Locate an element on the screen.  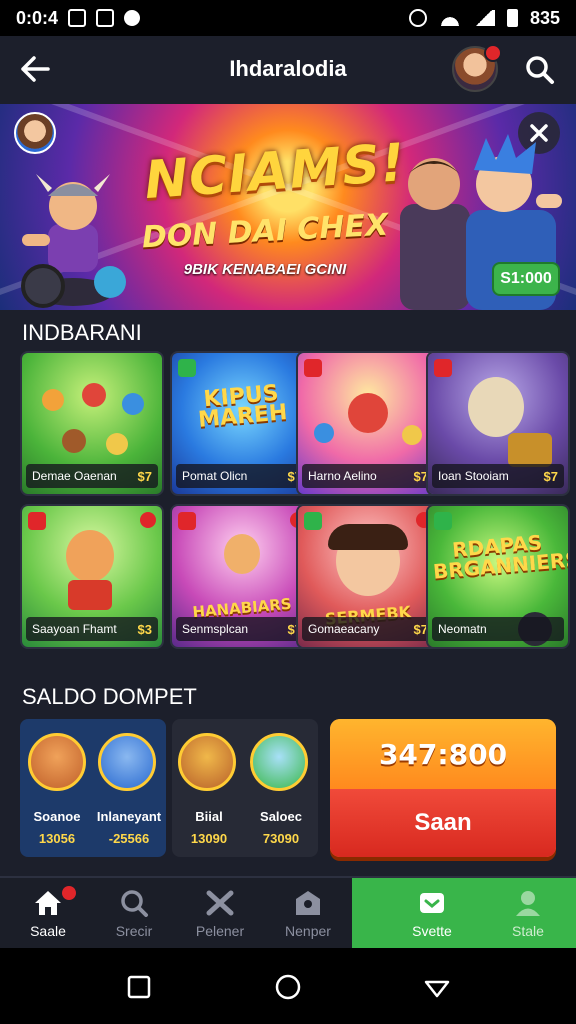
nav-item-member: Nenper is located at coordinates (308, 914).